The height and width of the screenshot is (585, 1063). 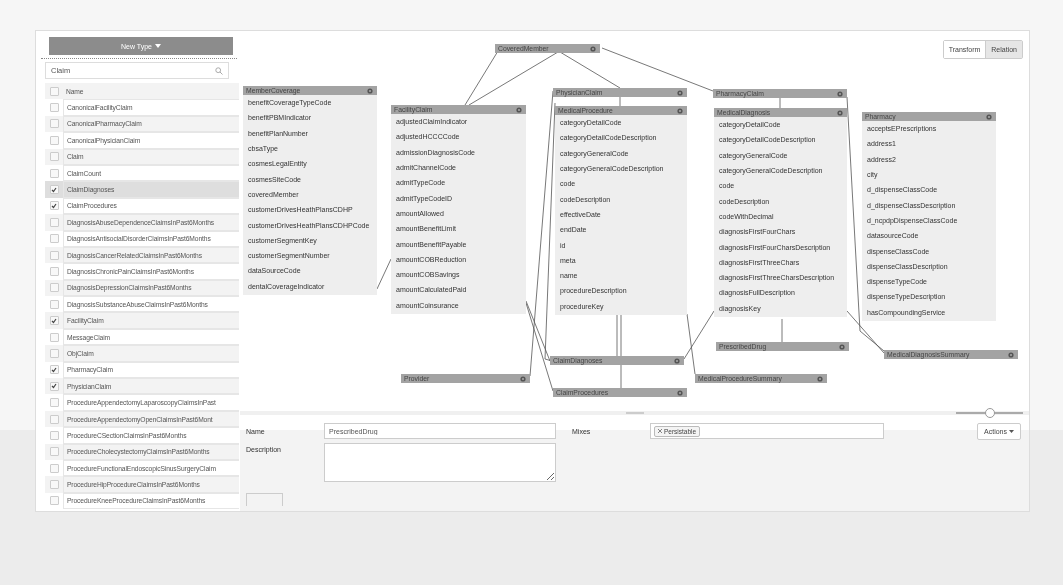 What do you see at coordinates (440, 462) in the screenshot?
I see `description-field` at bounding box center [440, 462].